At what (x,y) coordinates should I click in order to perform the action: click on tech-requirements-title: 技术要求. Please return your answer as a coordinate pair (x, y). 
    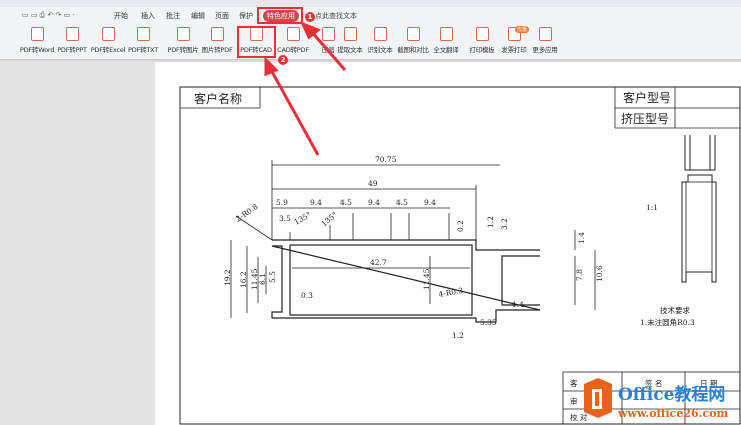
    Looking at the image, I should click on (675, 310).